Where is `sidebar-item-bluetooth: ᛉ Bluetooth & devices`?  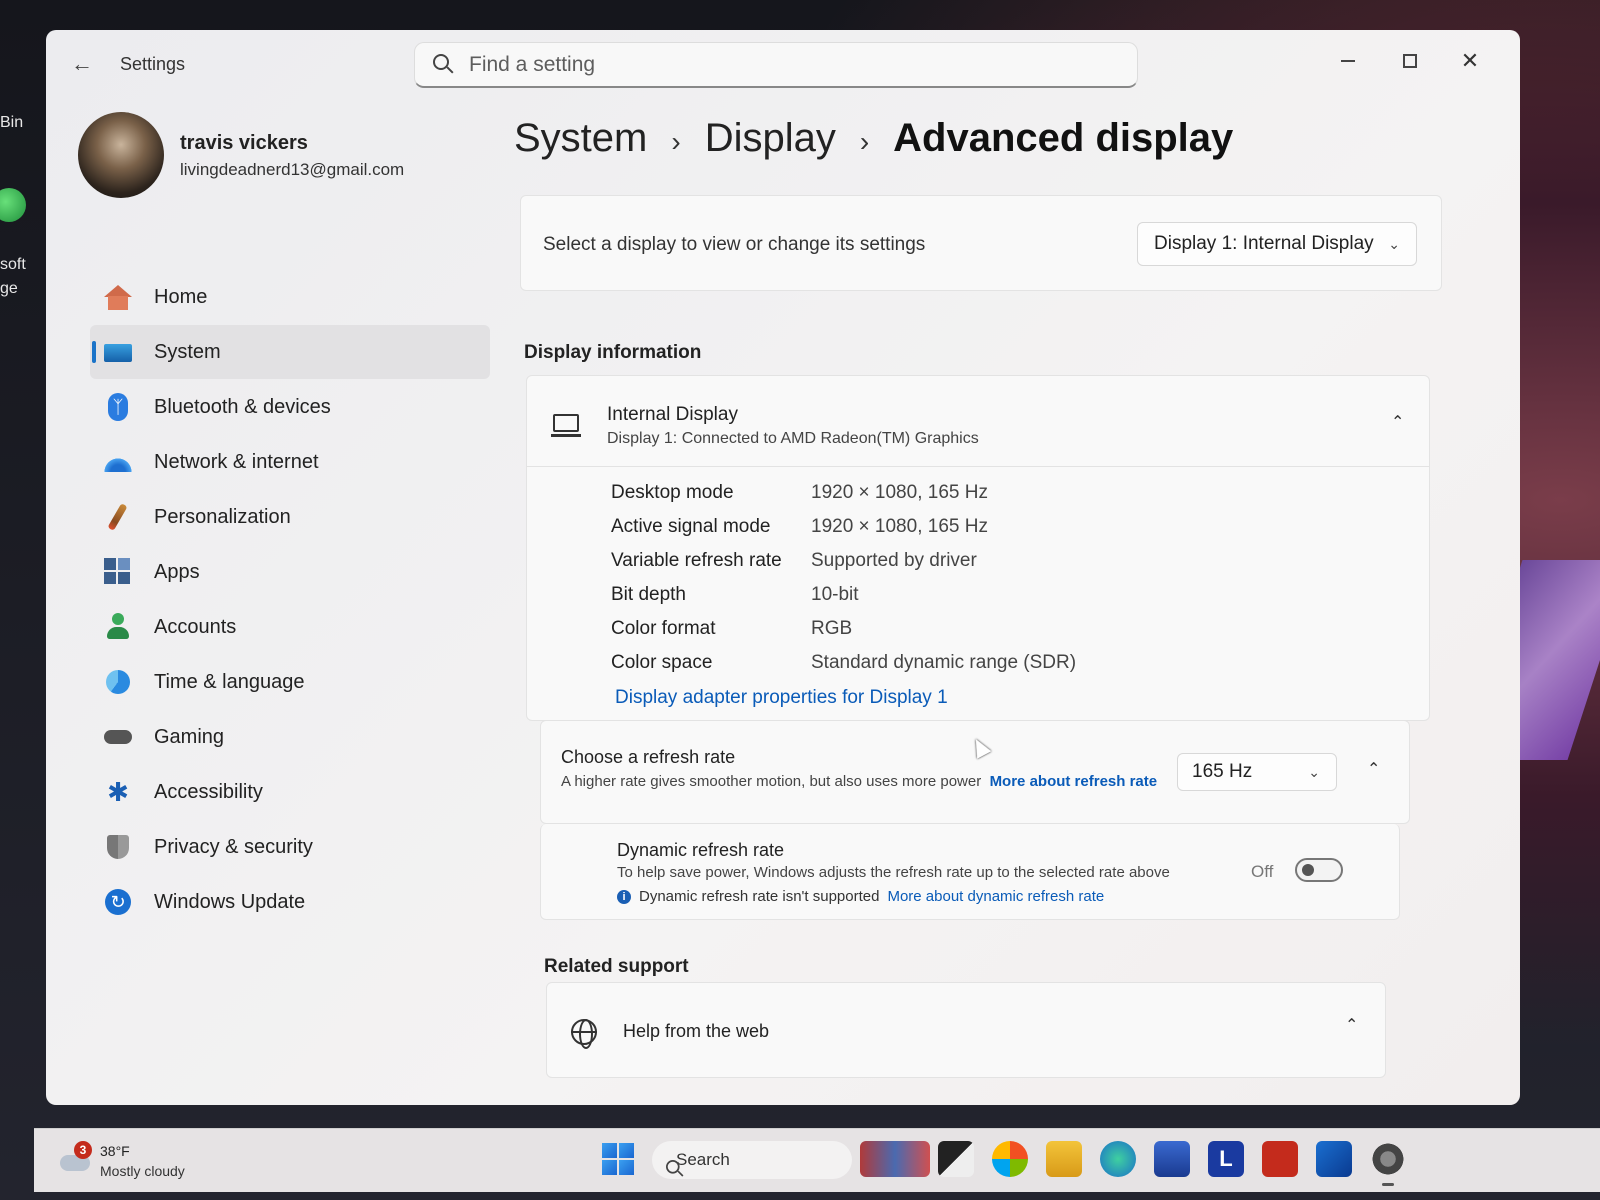 sidebar-item-bluetooth: ᛉ Bluetooth & devices is located at coordinates (290, 407).